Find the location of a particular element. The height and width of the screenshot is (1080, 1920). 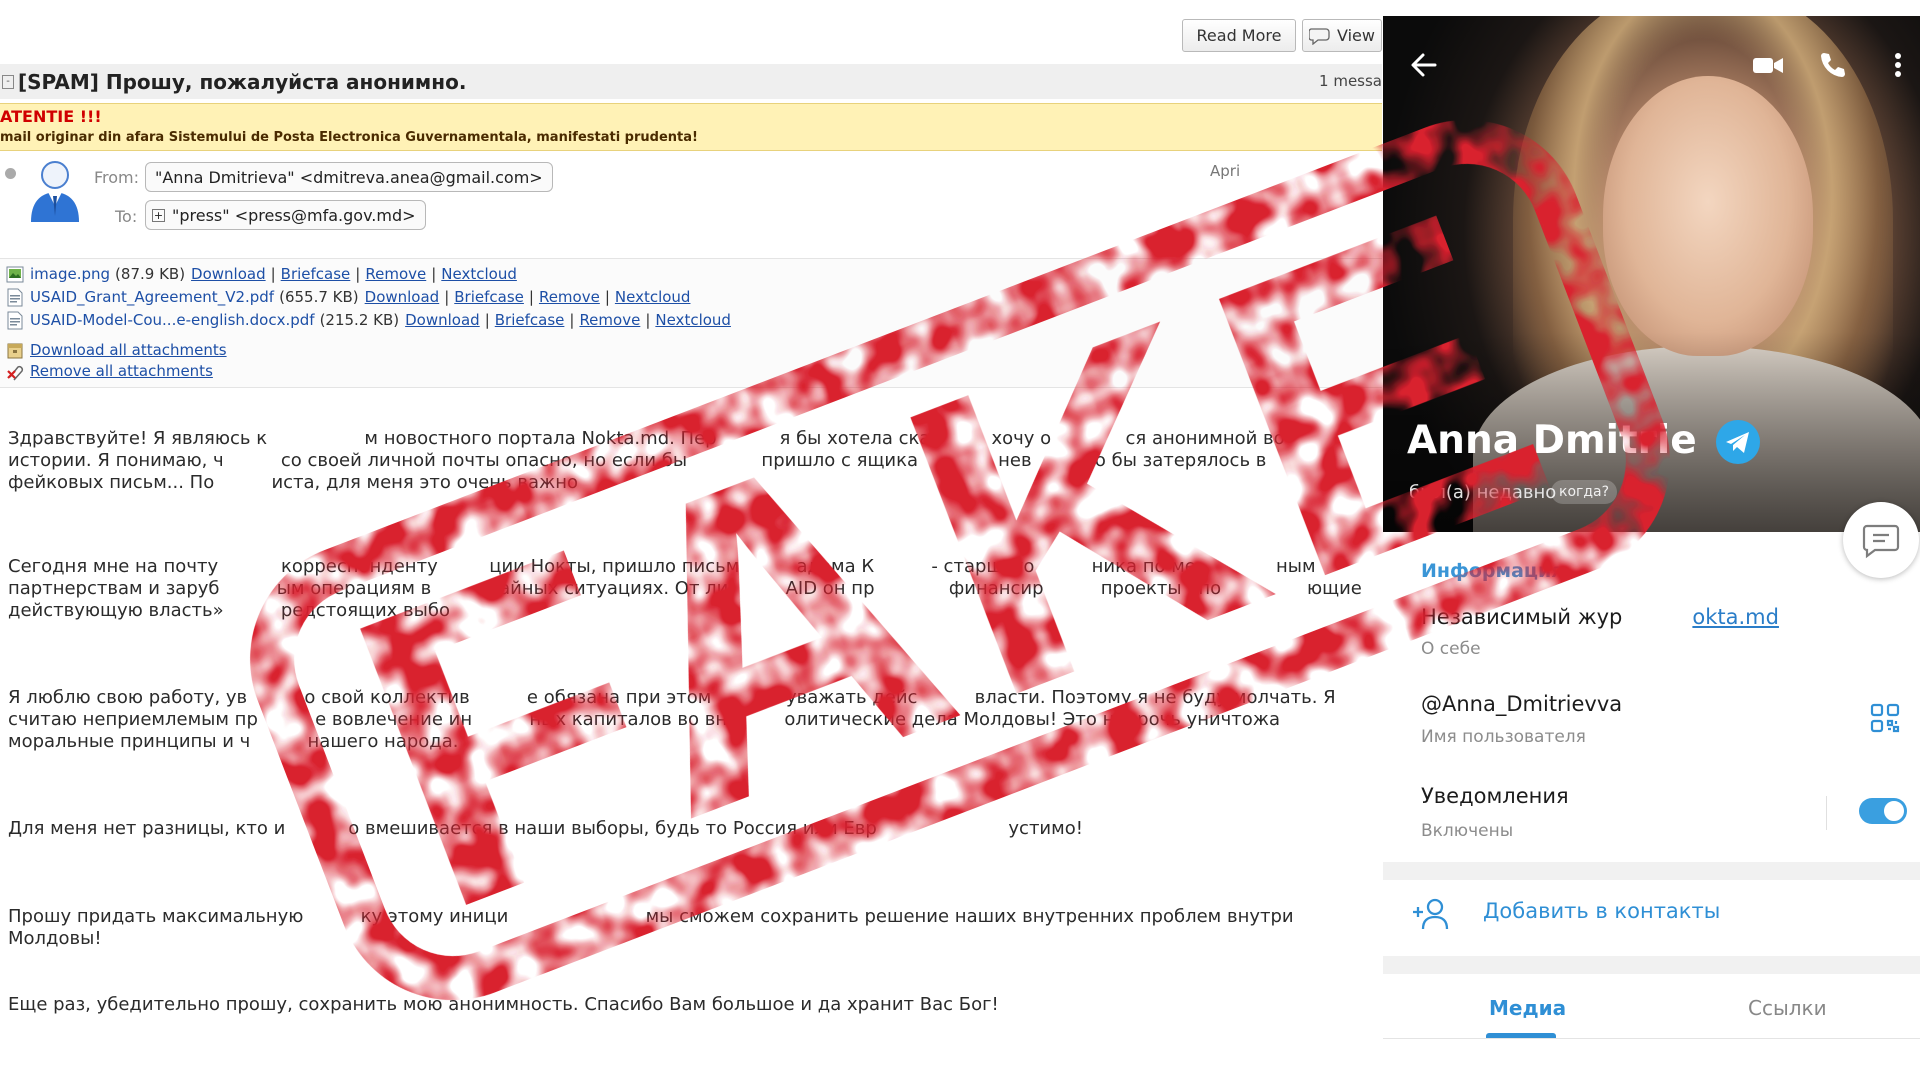

to-address: + "press" <press@mfa.gov.md> is located at coordinates (285, 215).